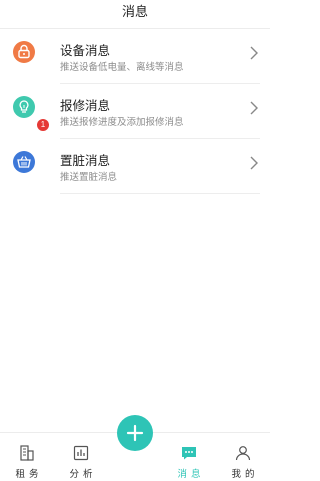 This screenshot has width=320, height=481. What do you see at coordinates (24, 162) in the screenshot?
I see `basket-icon` at bounding box center [24, 162].